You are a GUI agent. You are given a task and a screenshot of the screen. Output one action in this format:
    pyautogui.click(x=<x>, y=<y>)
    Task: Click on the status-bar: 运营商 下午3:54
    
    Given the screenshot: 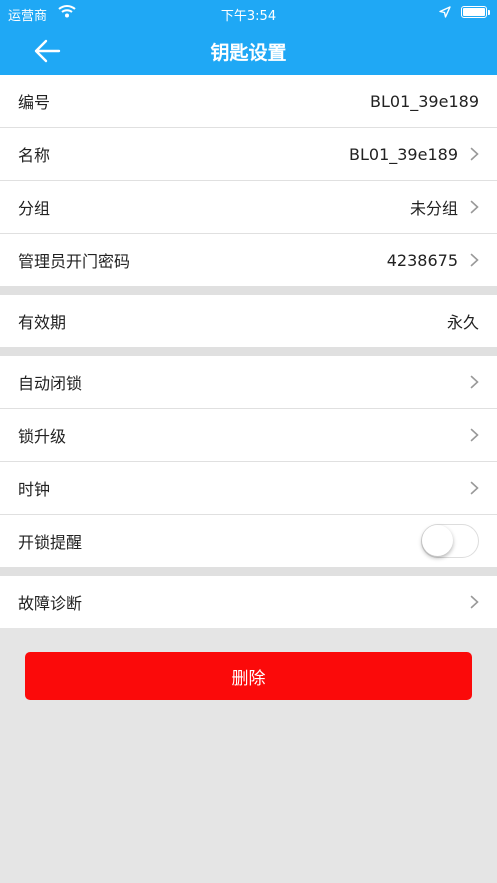 What is the action you would take?
    pyautogui.click(x=248, y=13)
    